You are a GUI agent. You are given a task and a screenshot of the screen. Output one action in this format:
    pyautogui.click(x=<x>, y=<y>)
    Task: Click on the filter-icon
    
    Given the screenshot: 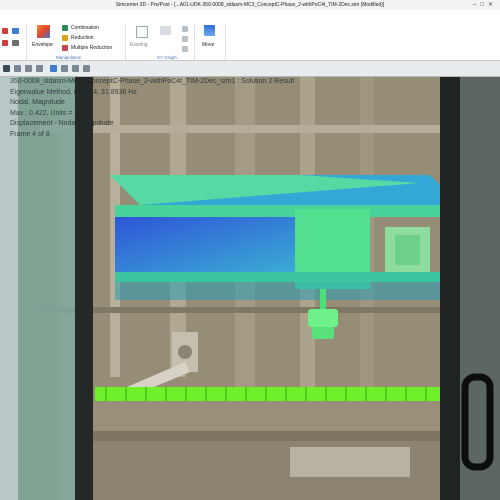 What is the action you would take?
    pyautogui.click(x=75, y=68)
    